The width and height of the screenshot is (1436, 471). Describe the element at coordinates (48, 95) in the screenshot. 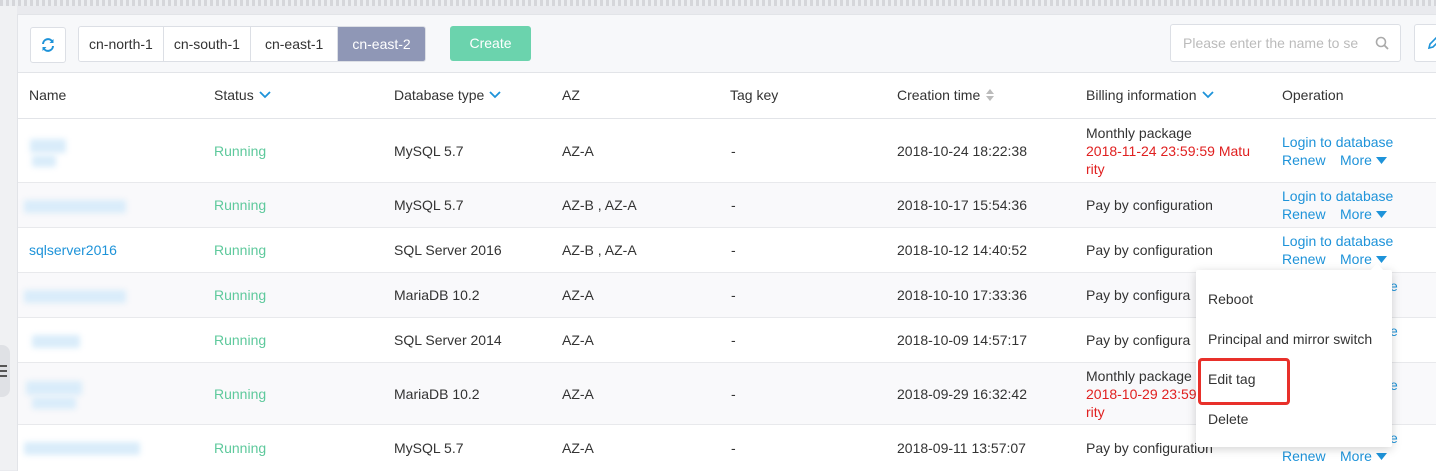

I see `header-name: Name` at that location.